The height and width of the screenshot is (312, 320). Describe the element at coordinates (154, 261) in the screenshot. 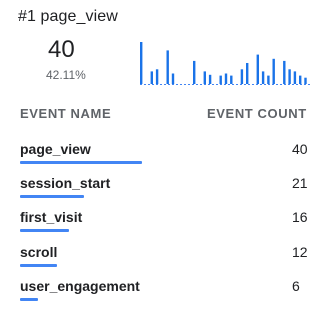

I see `table-row: scroll 12` at that location.